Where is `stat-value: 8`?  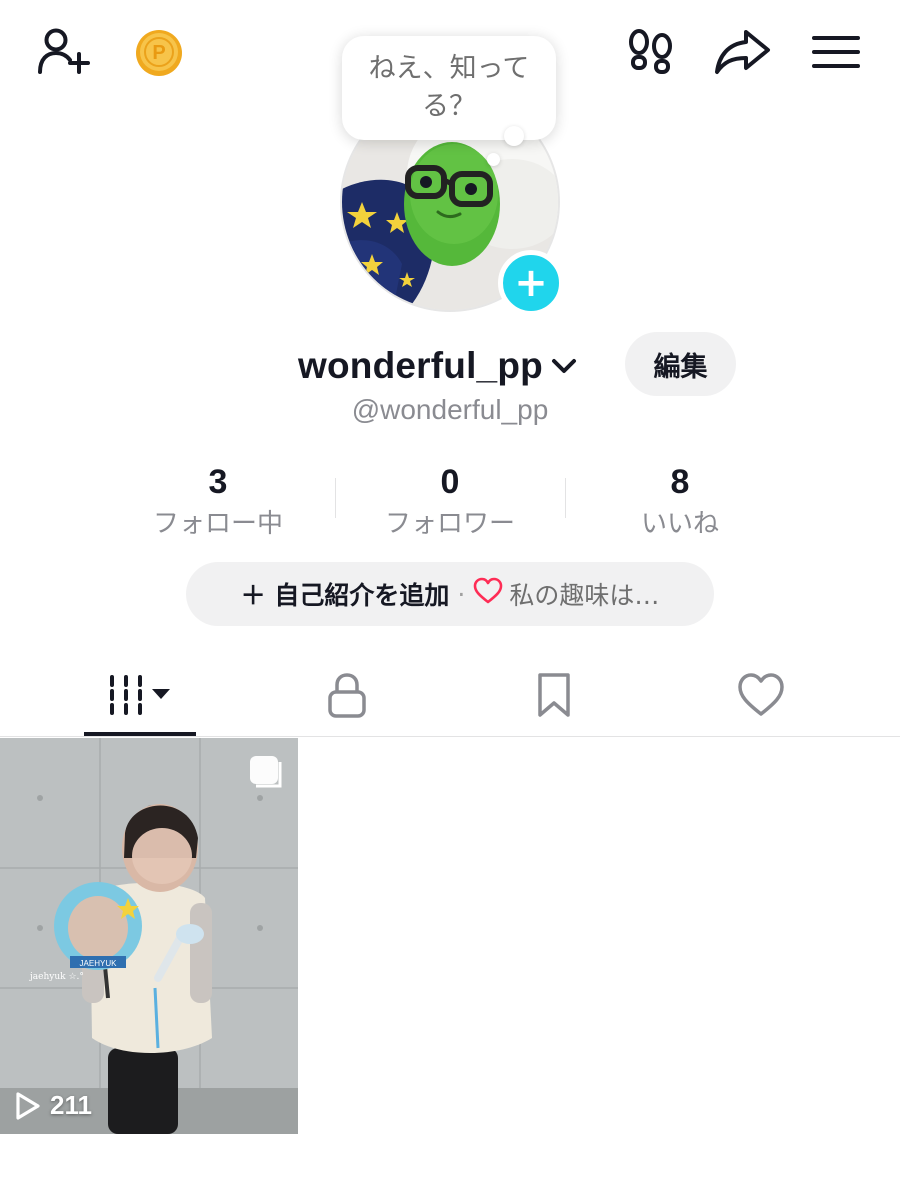
stat-value: 8 is located at coordinates (680, 482).